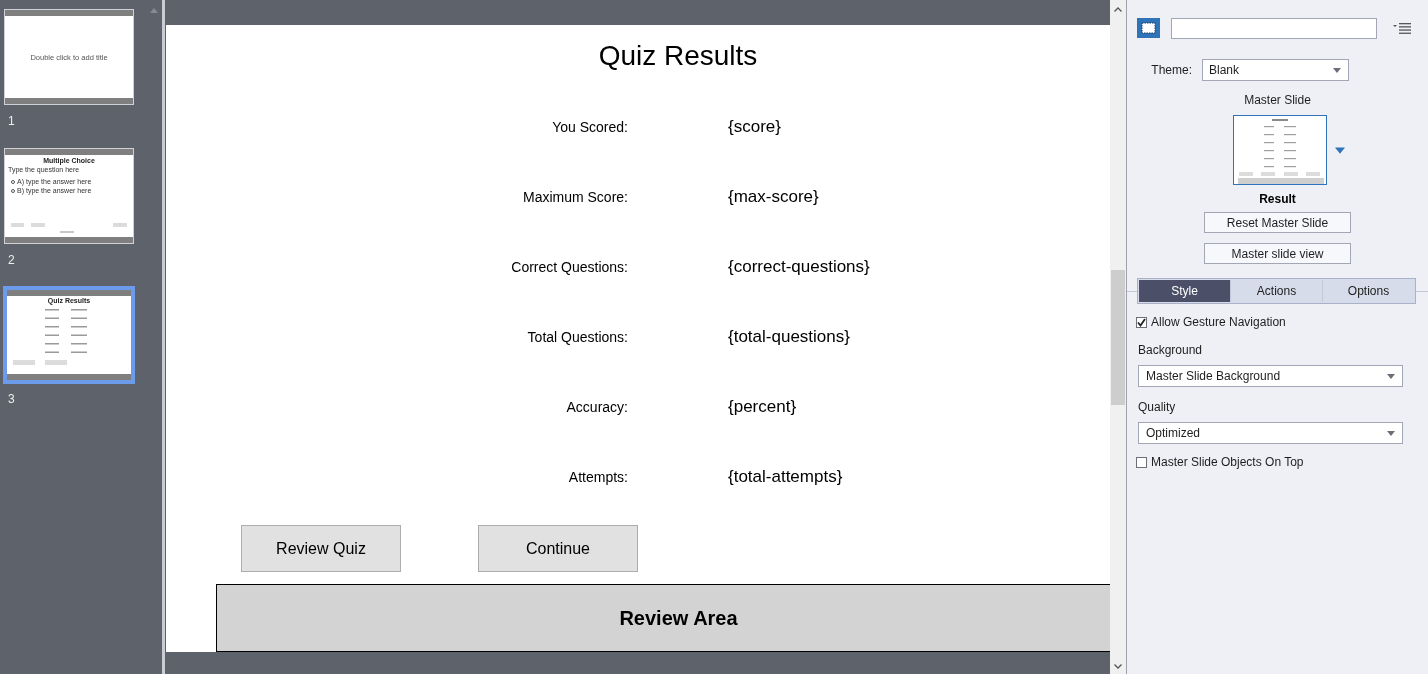  I want to click on tab: Style, so click(1184, 291).